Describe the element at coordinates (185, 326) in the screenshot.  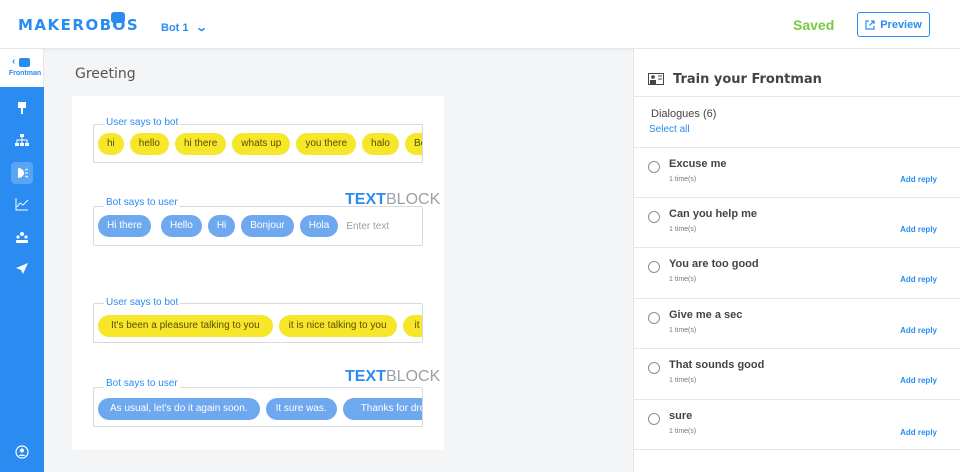
I see `user-chip: It's been a pleasure talking to you` at that location.